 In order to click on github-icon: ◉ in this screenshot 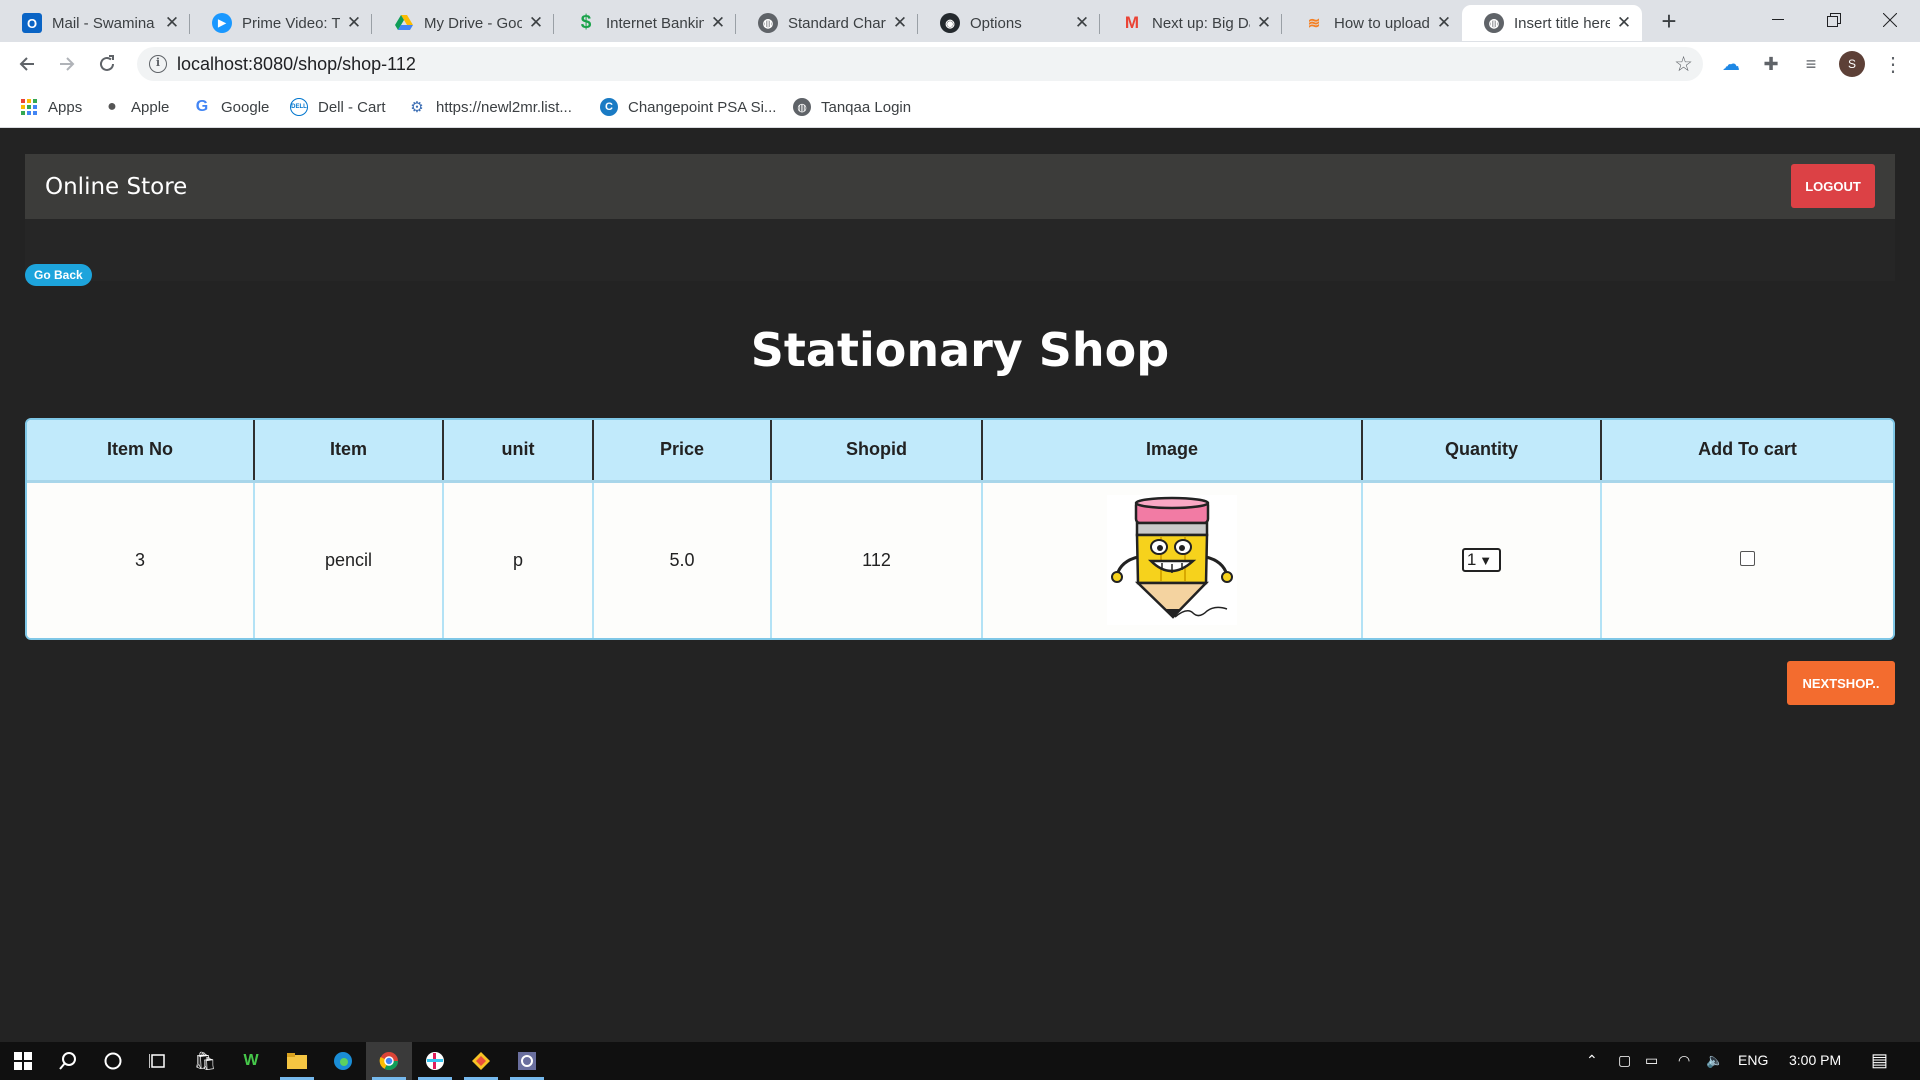, I will do `click(950, 23)`.